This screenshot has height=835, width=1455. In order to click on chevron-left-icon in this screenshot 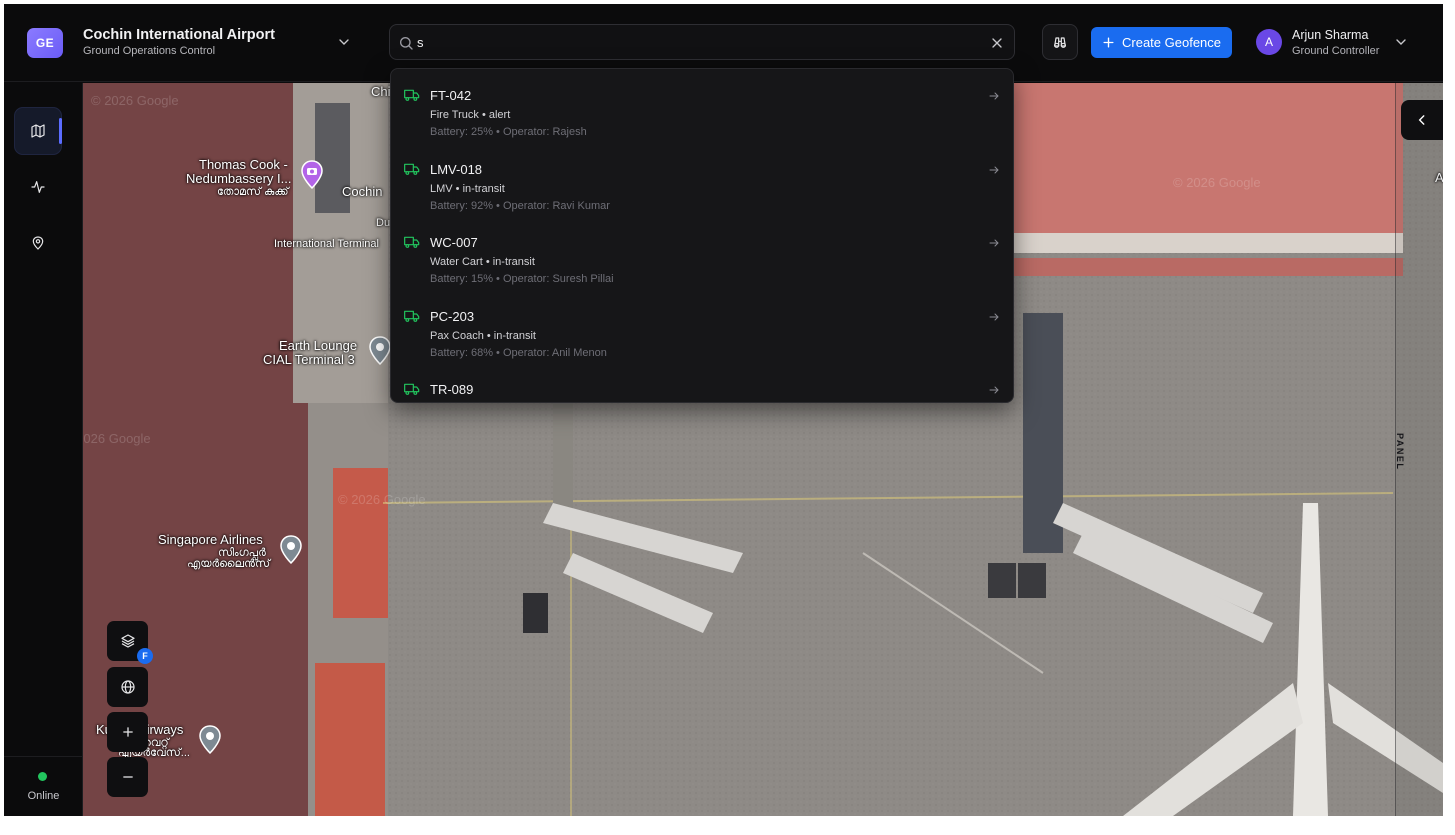, I will do `click(1421, 120)`.